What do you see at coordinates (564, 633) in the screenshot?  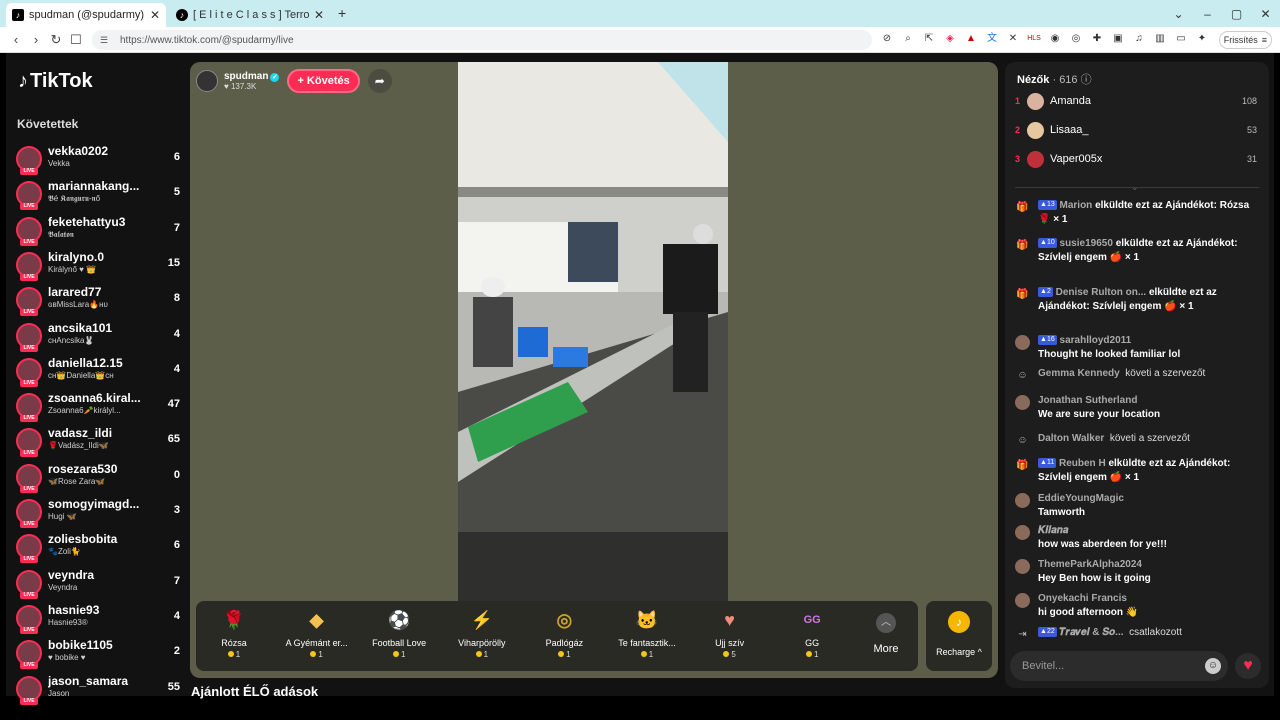 I see `gift-item: ◎ Padlógáz 1` at bounding box center [564, 633].